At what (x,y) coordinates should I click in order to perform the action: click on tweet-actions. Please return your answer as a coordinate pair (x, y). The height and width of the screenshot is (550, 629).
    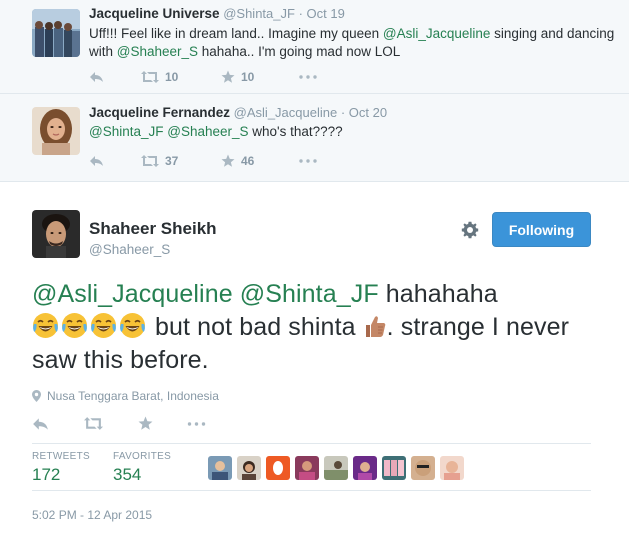
    Looking at the image, I should click on (119, 423).